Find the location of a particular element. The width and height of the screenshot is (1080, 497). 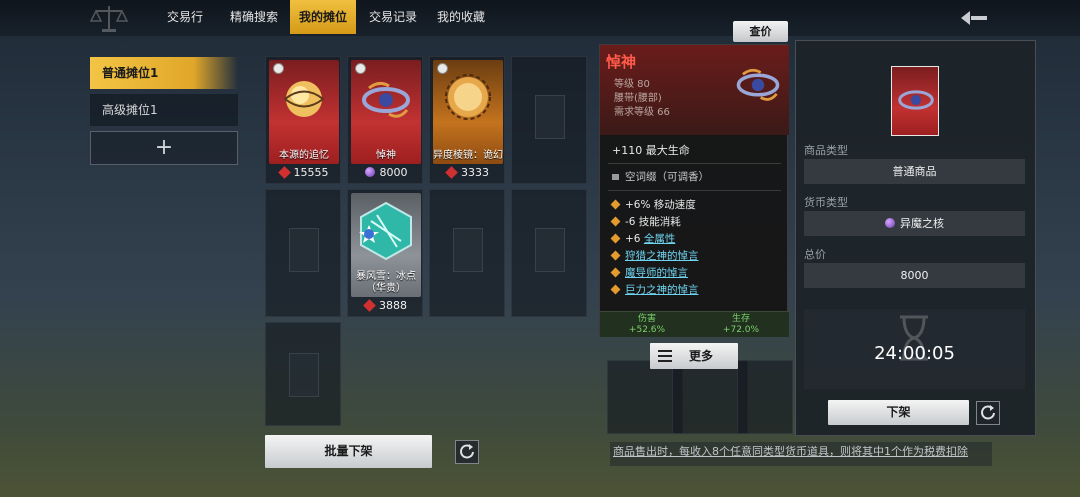

delist-button: 下架 is located at coordinates (898, 412).